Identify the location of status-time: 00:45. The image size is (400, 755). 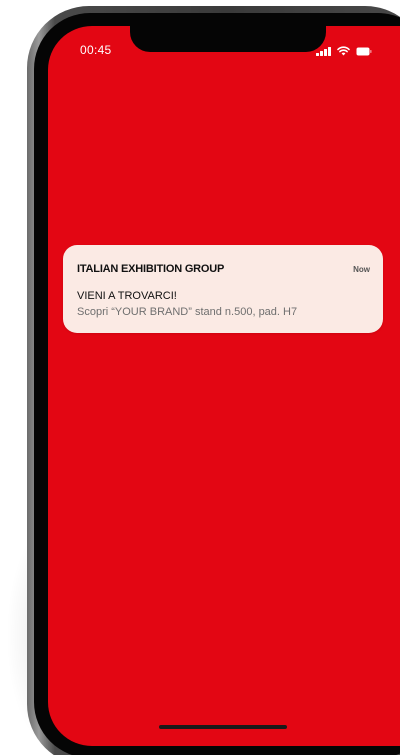
(96, 50).